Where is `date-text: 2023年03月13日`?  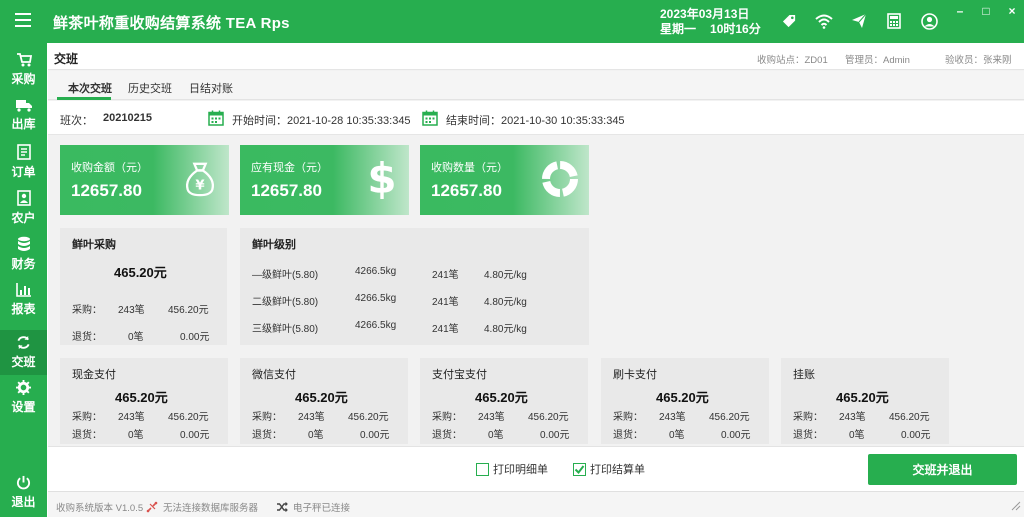 date-text: 2023年03月13日 is located at coordinates (705, 14).